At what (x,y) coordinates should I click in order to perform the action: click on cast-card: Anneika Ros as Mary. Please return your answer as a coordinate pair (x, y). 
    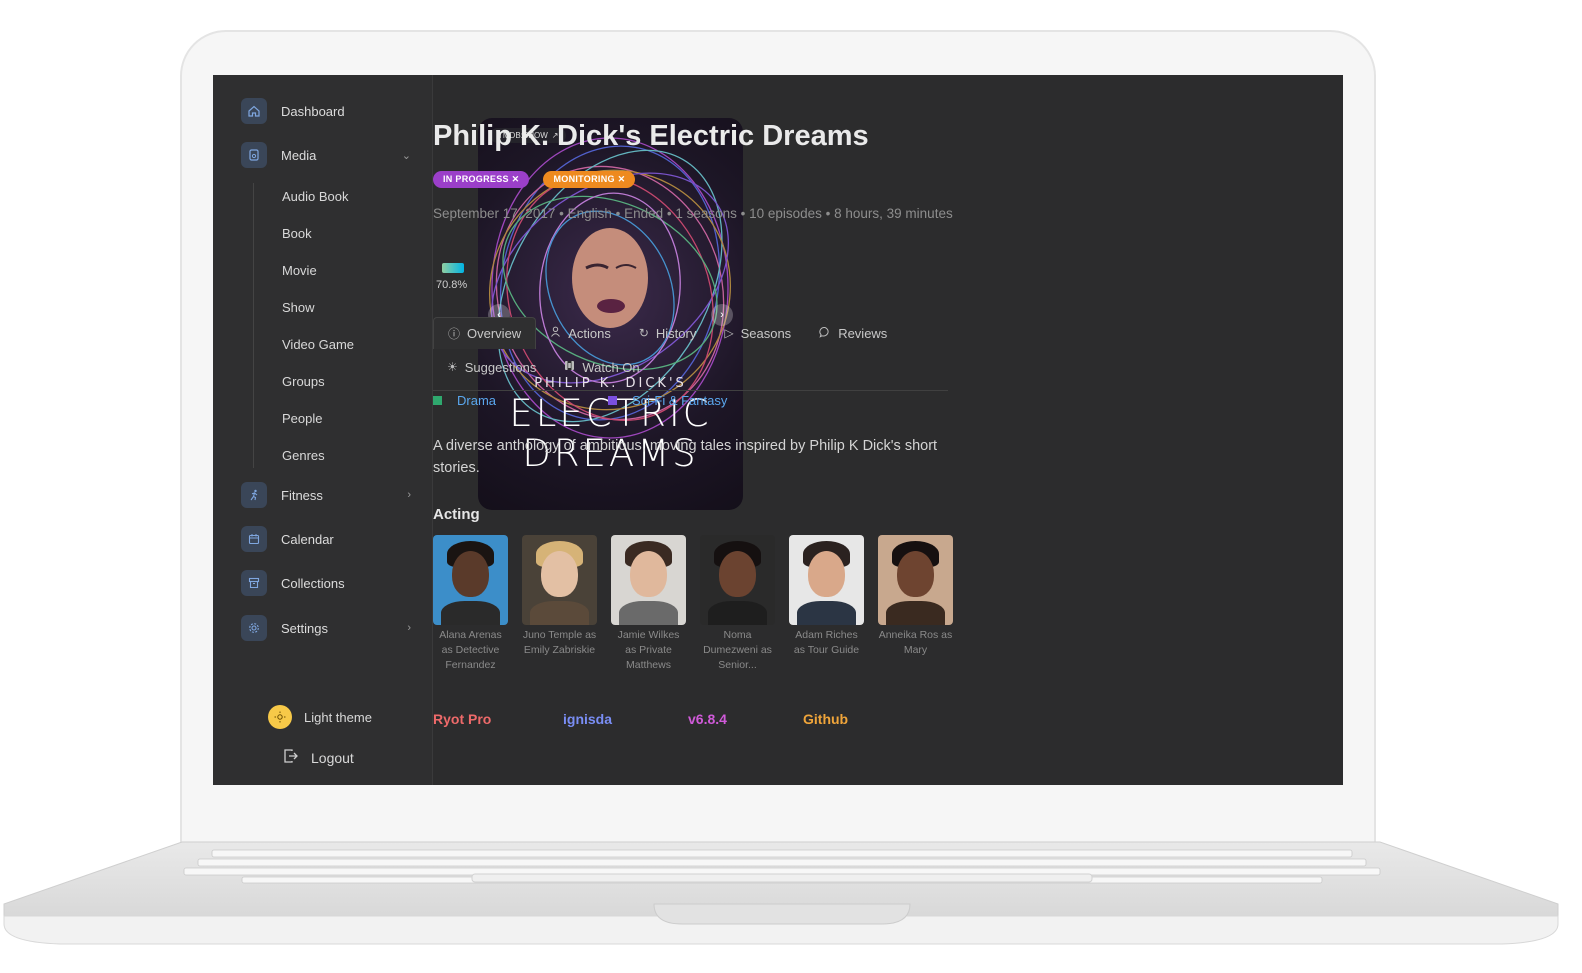
    Looking at the image, I should click on (915, 604).